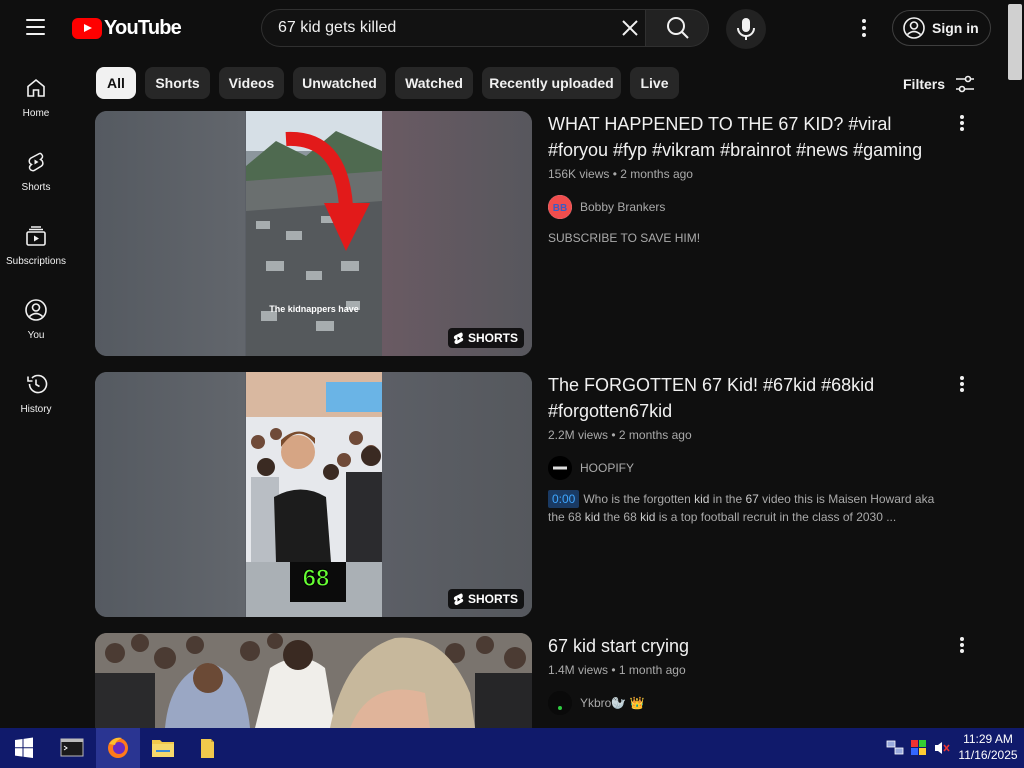  Describe the element at coordinates (578, 435) in the screenshot. I see `view-count: 2.2M views` at that location.